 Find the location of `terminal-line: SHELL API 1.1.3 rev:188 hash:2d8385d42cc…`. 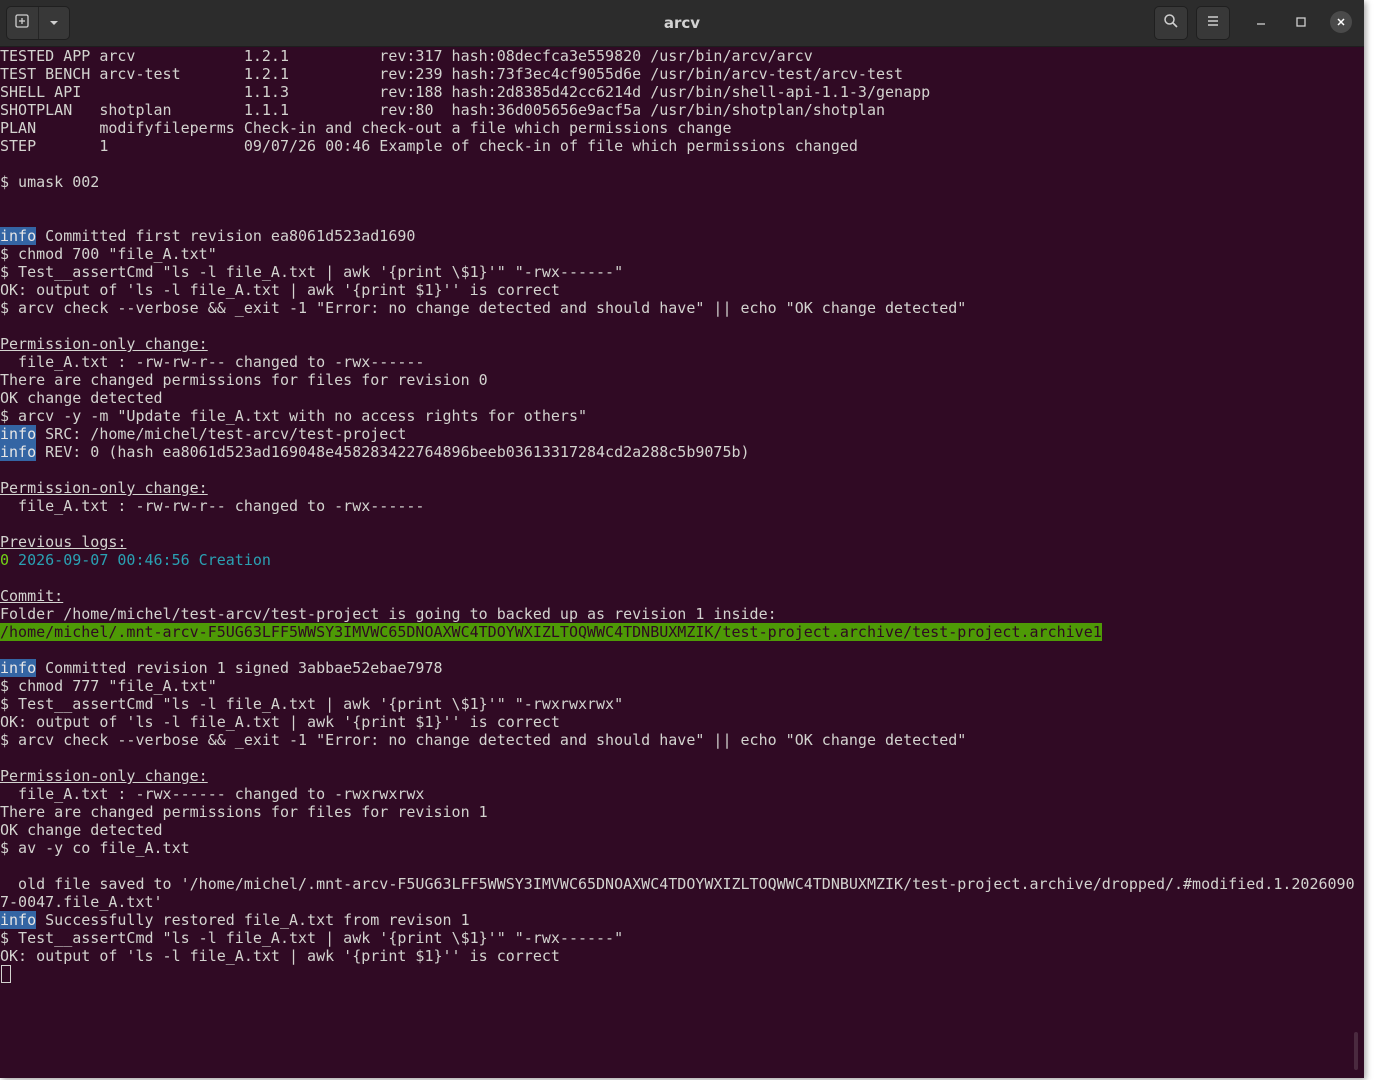

terminal-line: SHELL API 1.1.3 rev:188 hash:2d8385d42cc… is located at coordinates (465, 92).